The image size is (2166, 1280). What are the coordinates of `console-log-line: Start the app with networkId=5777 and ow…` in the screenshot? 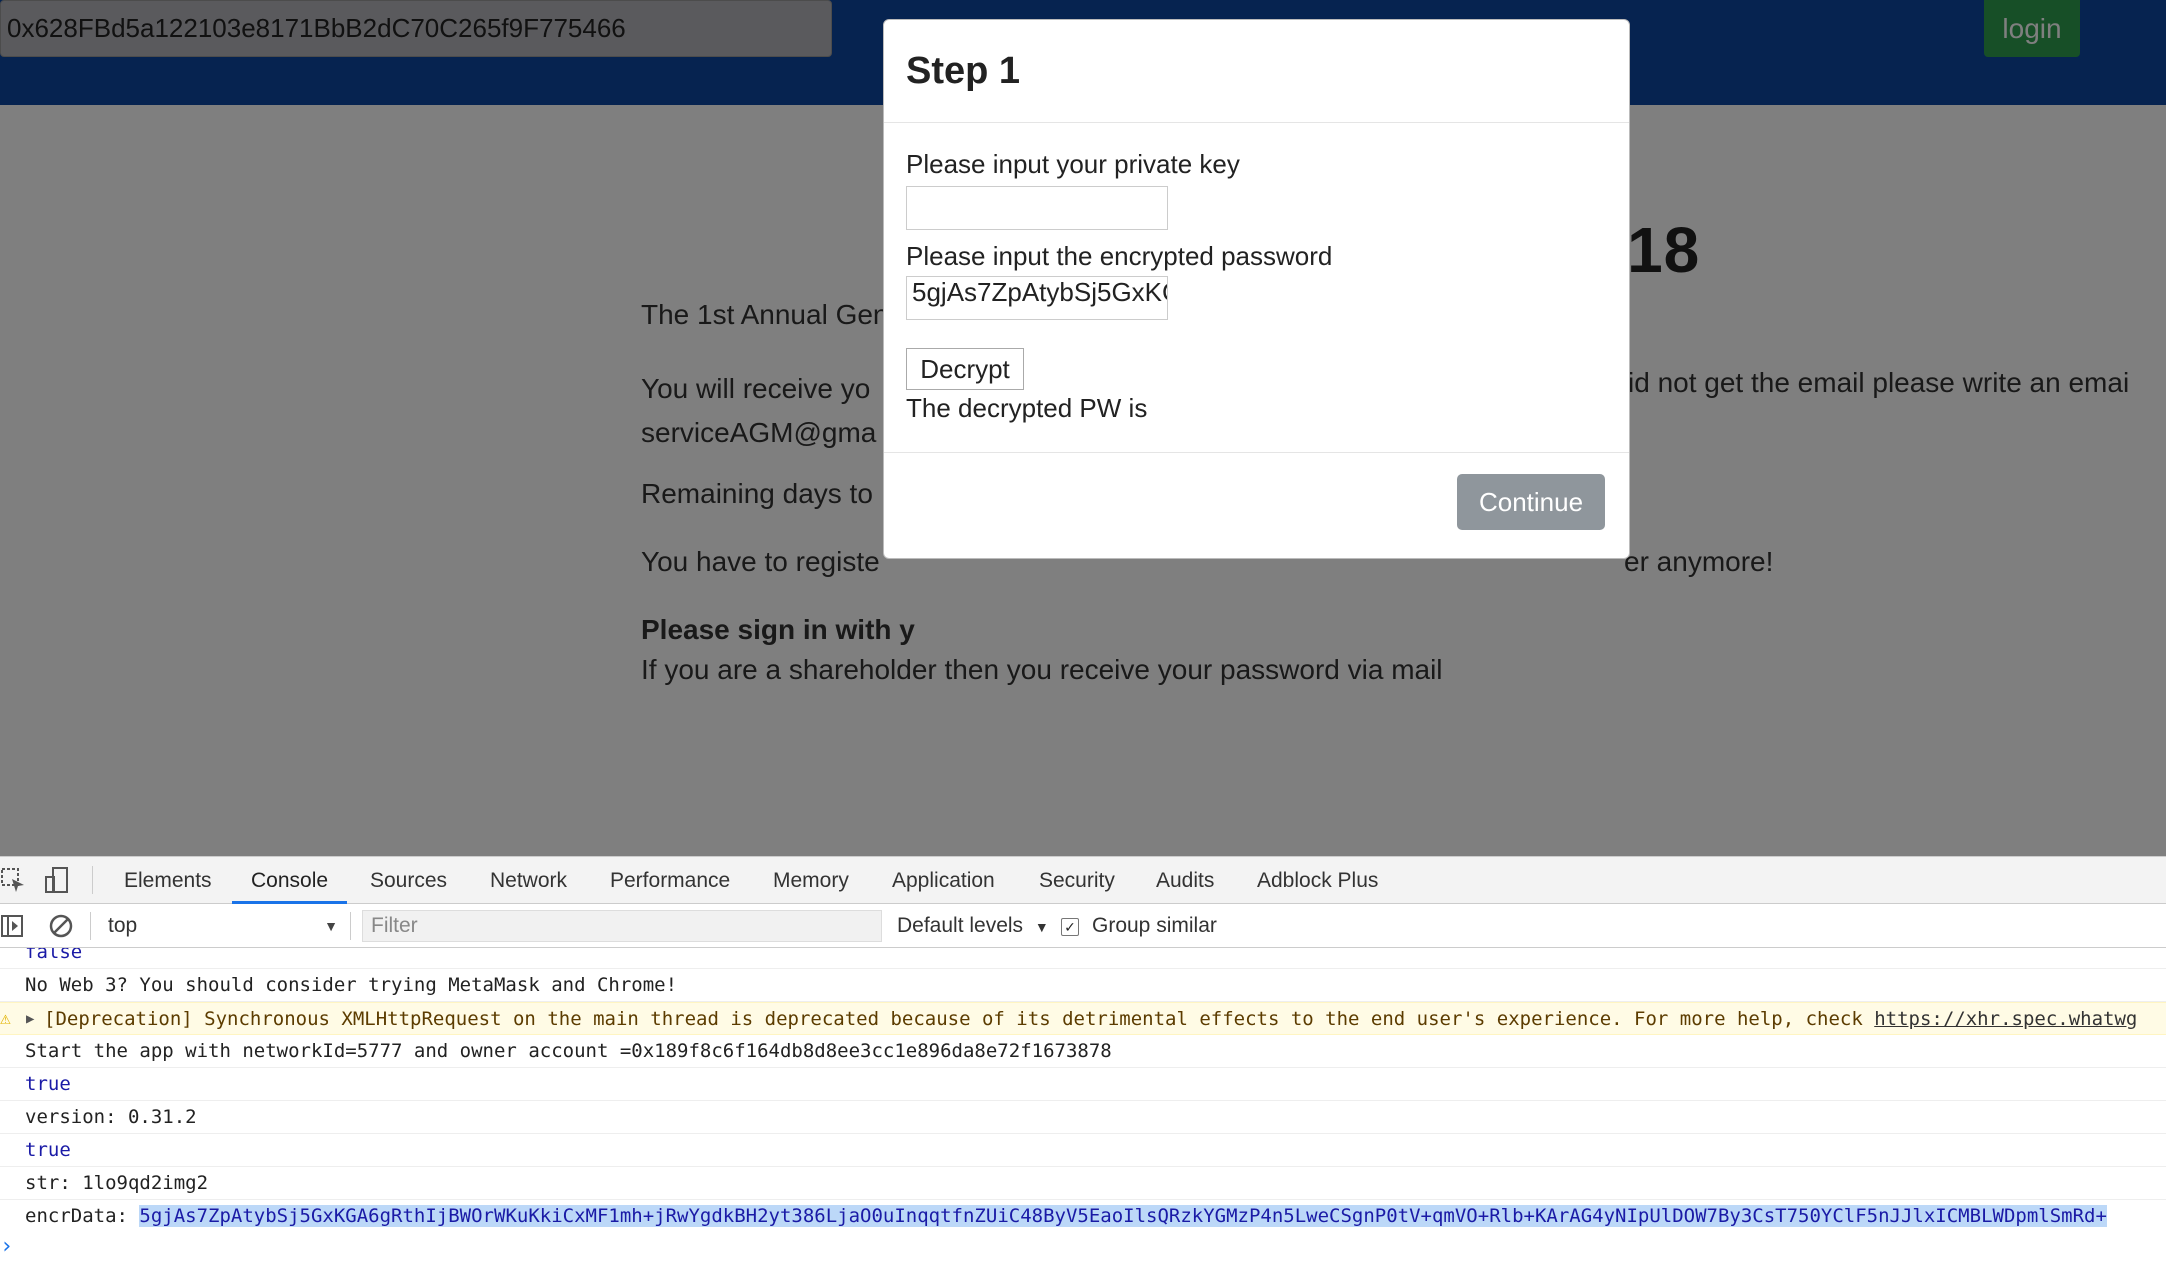 It's located at (1083, 1051).